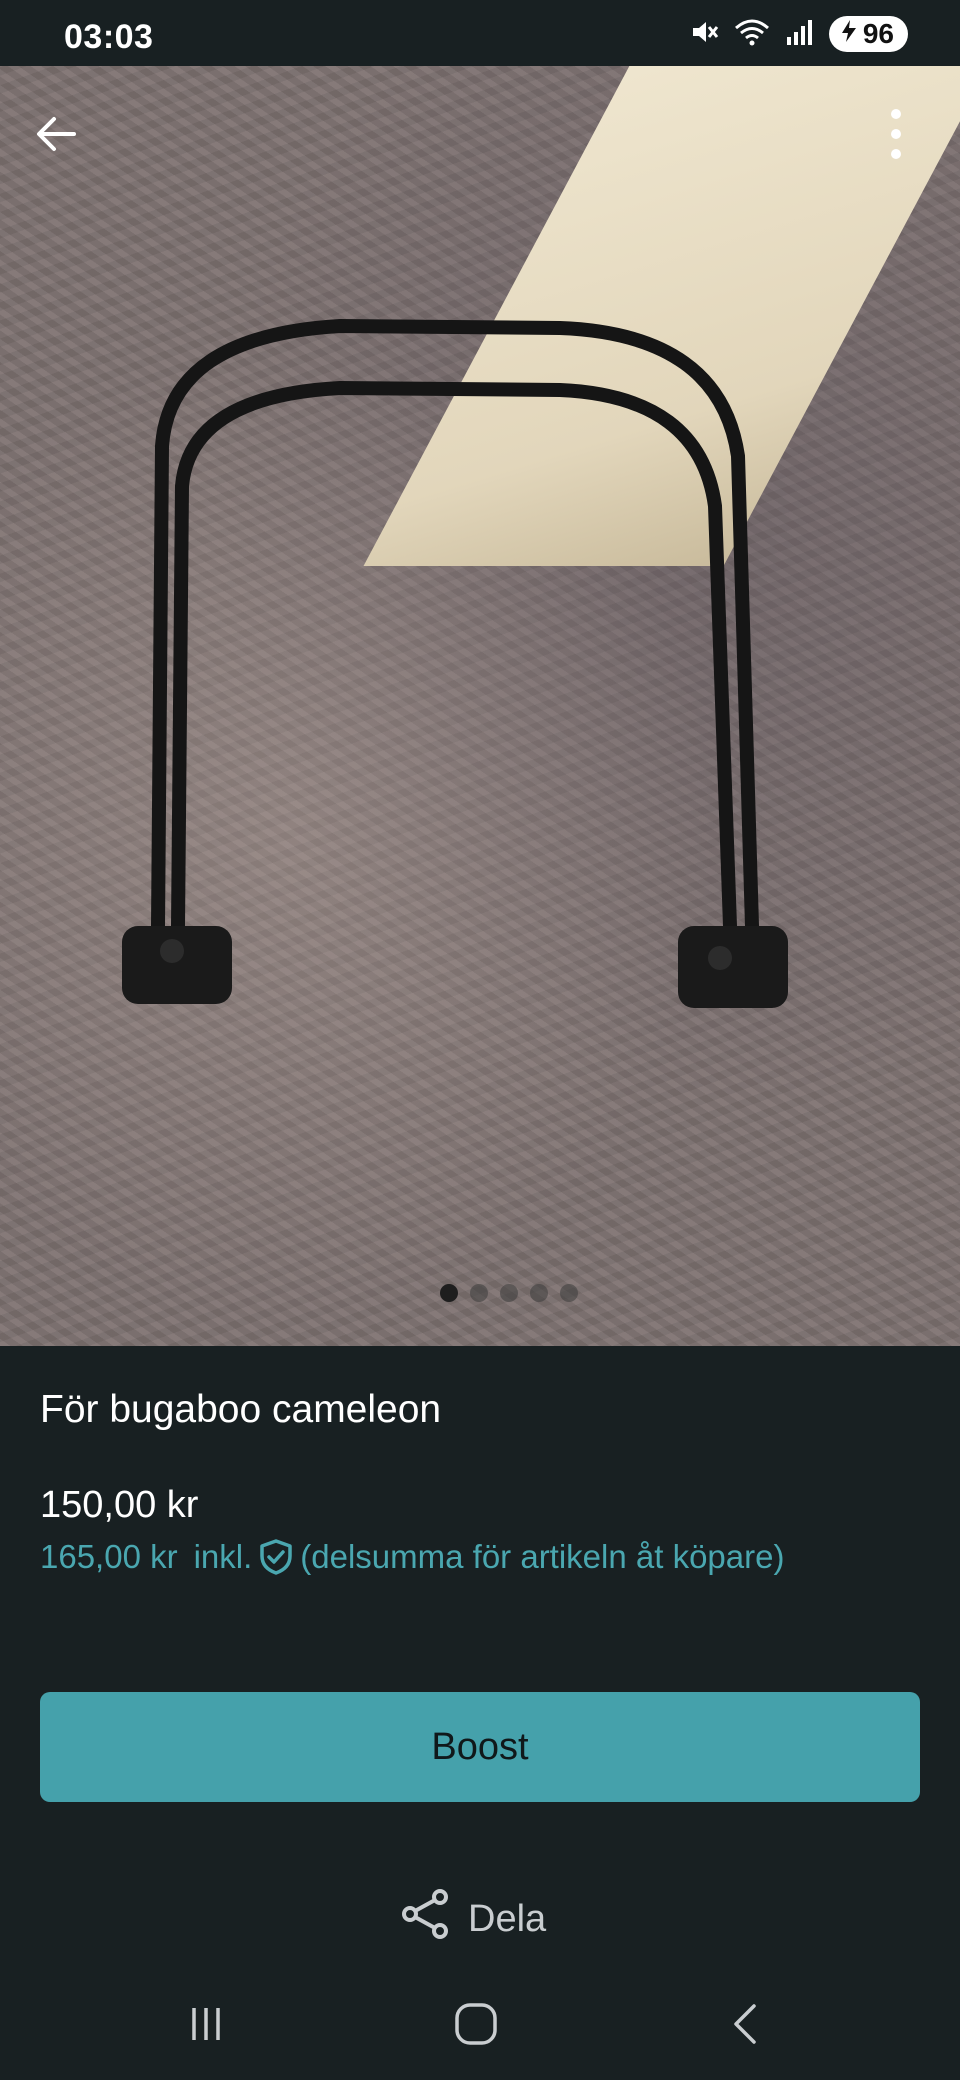 This screenshot has width=960, height=2080. What do you see at coordinates (849, 34) in the screenshot?
I see `battery-icon` at bounding box center [849, 34].